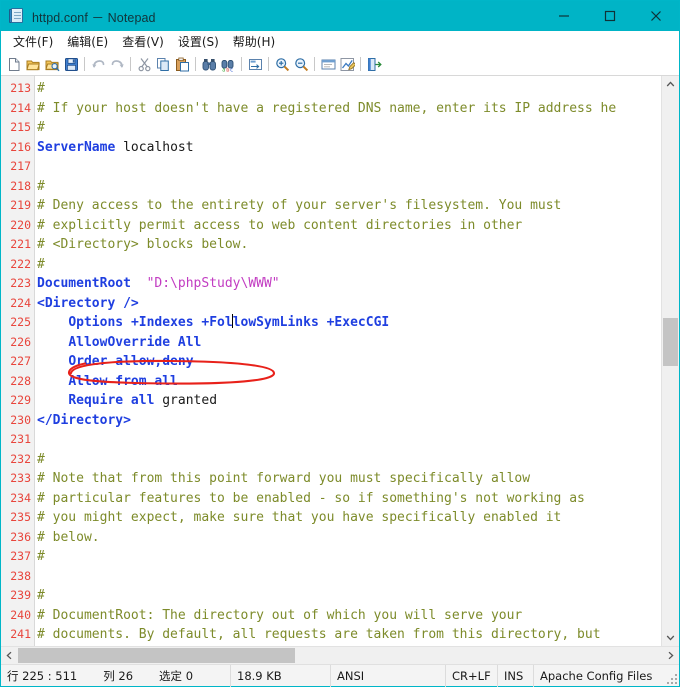 This screenshot has width=680, height=687. I want to click on vertical-scroll-thumb, so click(670, 342).